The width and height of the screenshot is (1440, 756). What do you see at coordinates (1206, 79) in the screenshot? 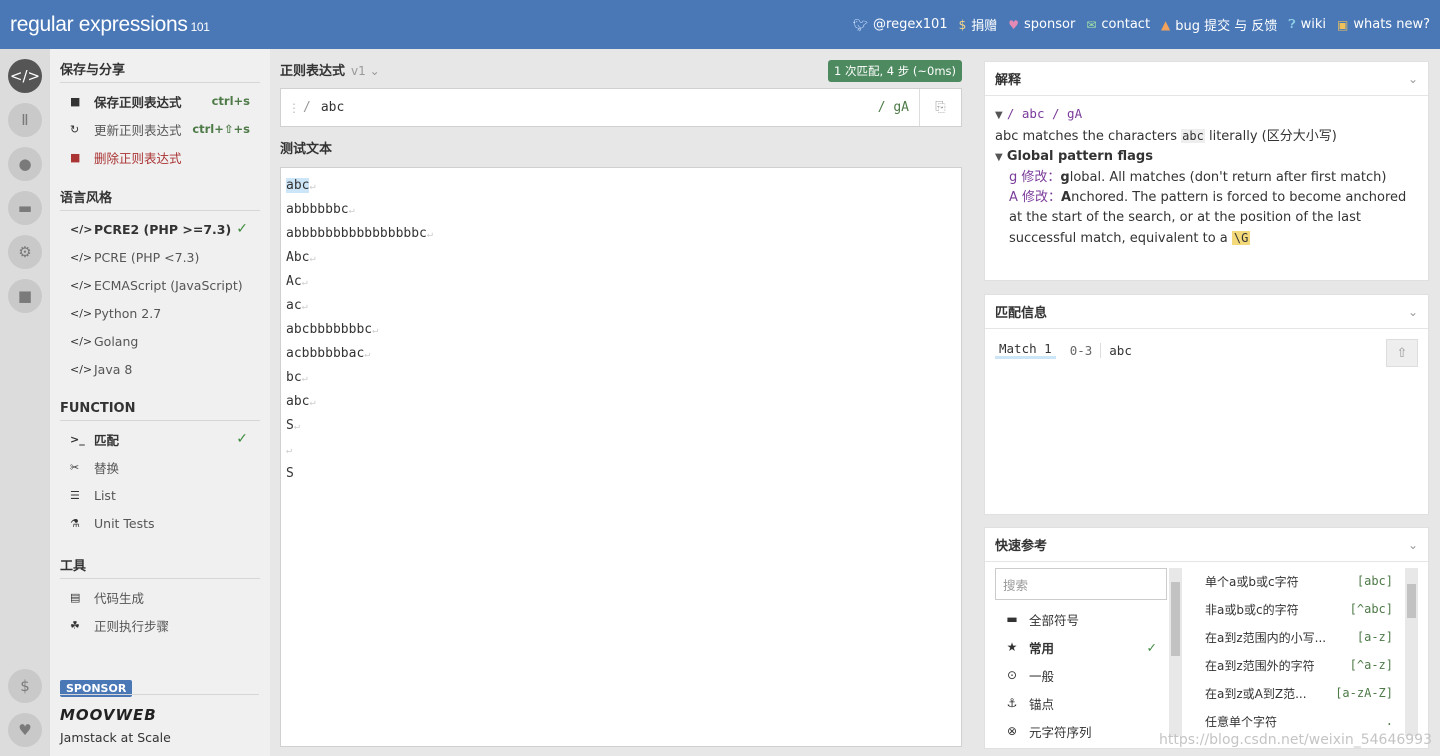
I see `panel-header: 解释 ⌄` at bounding box center [1206, 79].